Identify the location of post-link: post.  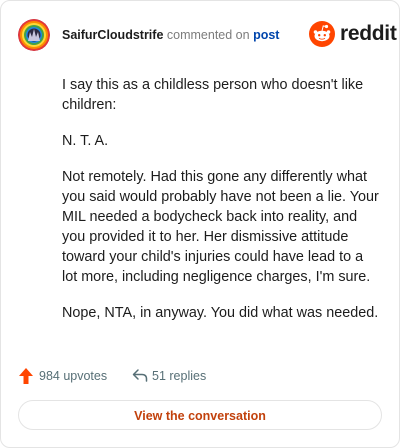
(266, 35).